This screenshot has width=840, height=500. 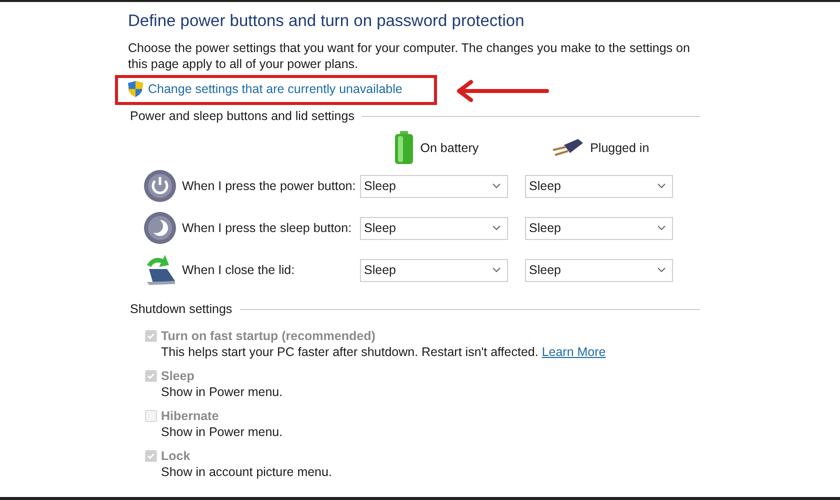 I want to click on option-label: Sleep, so click(x=177, y=375).